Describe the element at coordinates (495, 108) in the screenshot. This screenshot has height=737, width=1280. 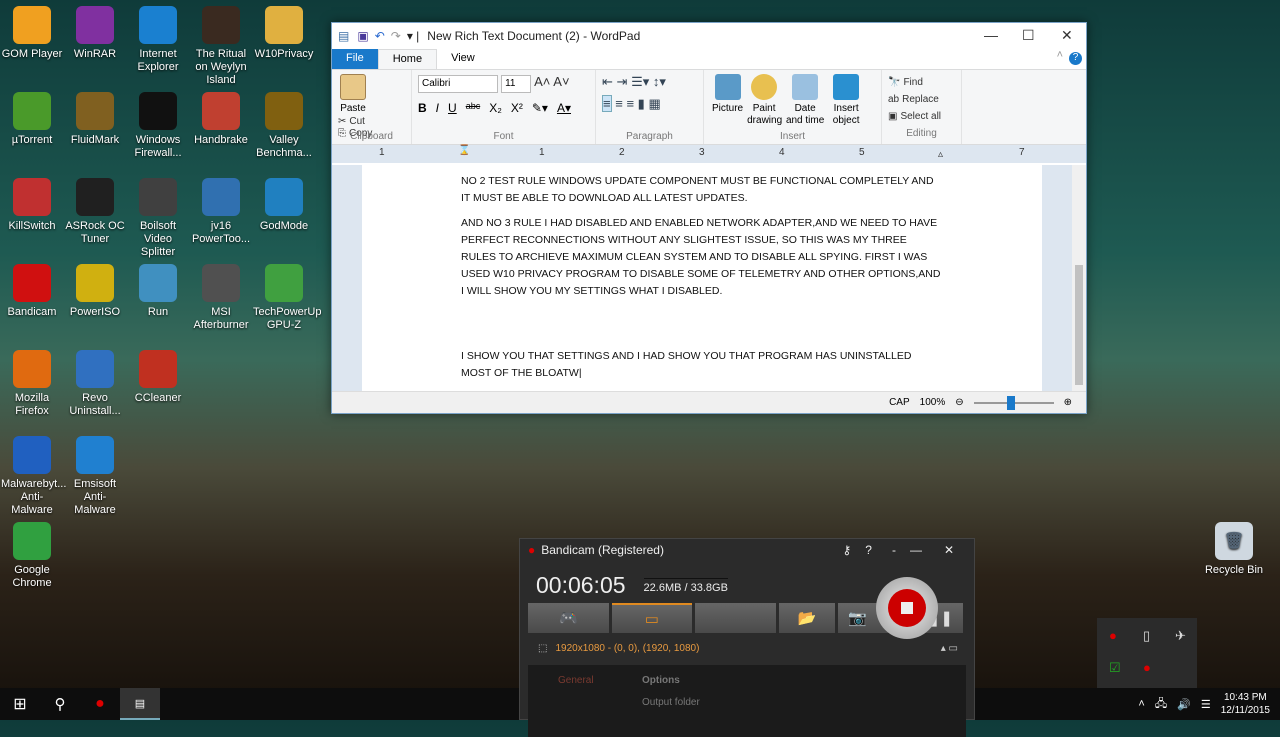
I see `subscript-button: X₂` at that location.